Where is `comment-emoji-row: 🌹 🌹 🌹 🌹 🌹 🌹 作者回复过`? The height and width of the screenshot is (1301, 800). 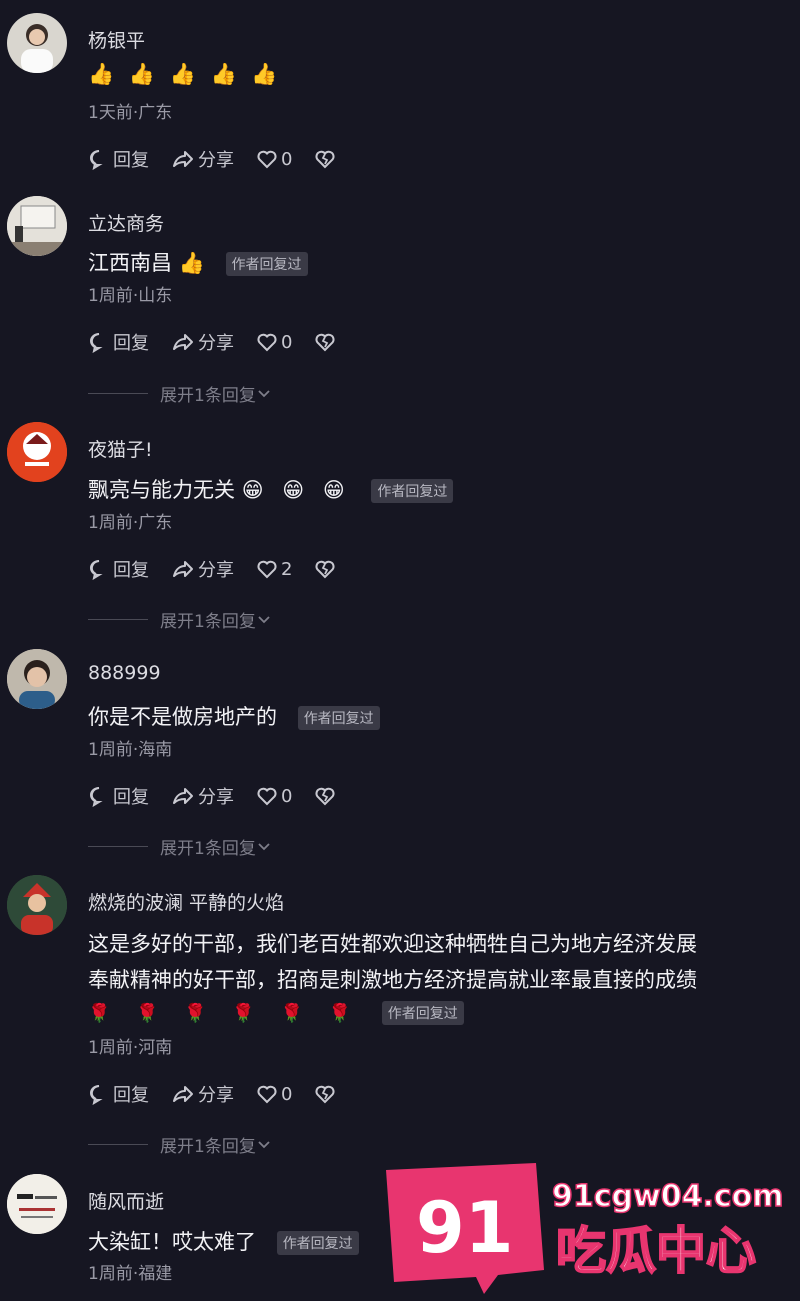
comment-emoji-row: 🌹 🌹 🌹 🌹 🌹 🌹 作者回复过 is located at coordinates (276, 1012).